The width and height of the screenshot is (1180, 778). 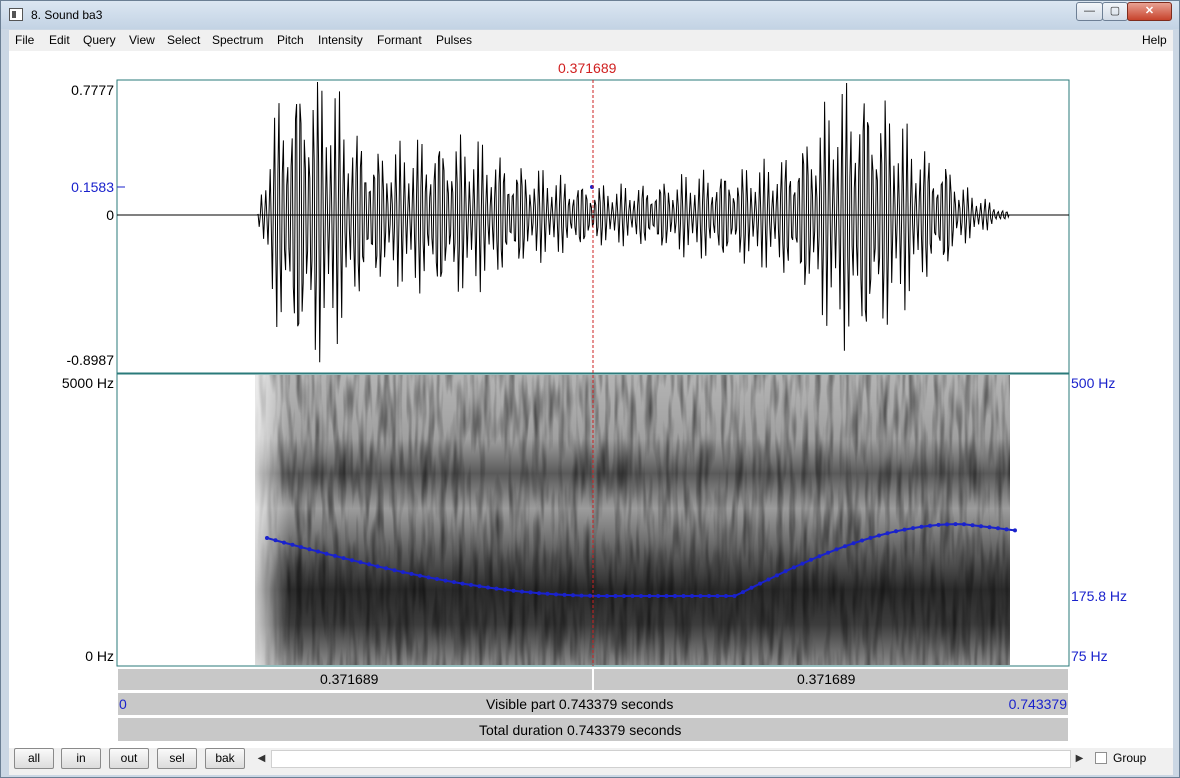 I want to click on minimize-button: —, so click(x=1089, y=11).